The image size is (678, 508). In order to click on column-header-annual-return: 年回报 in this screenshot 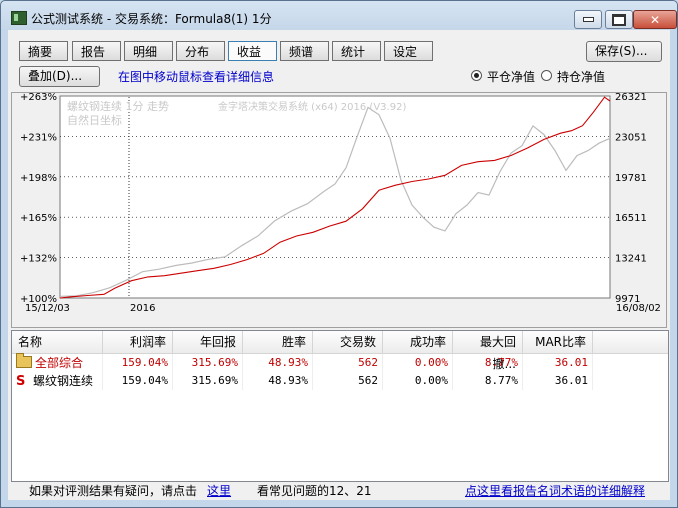, I will do `click(208, 342)`.